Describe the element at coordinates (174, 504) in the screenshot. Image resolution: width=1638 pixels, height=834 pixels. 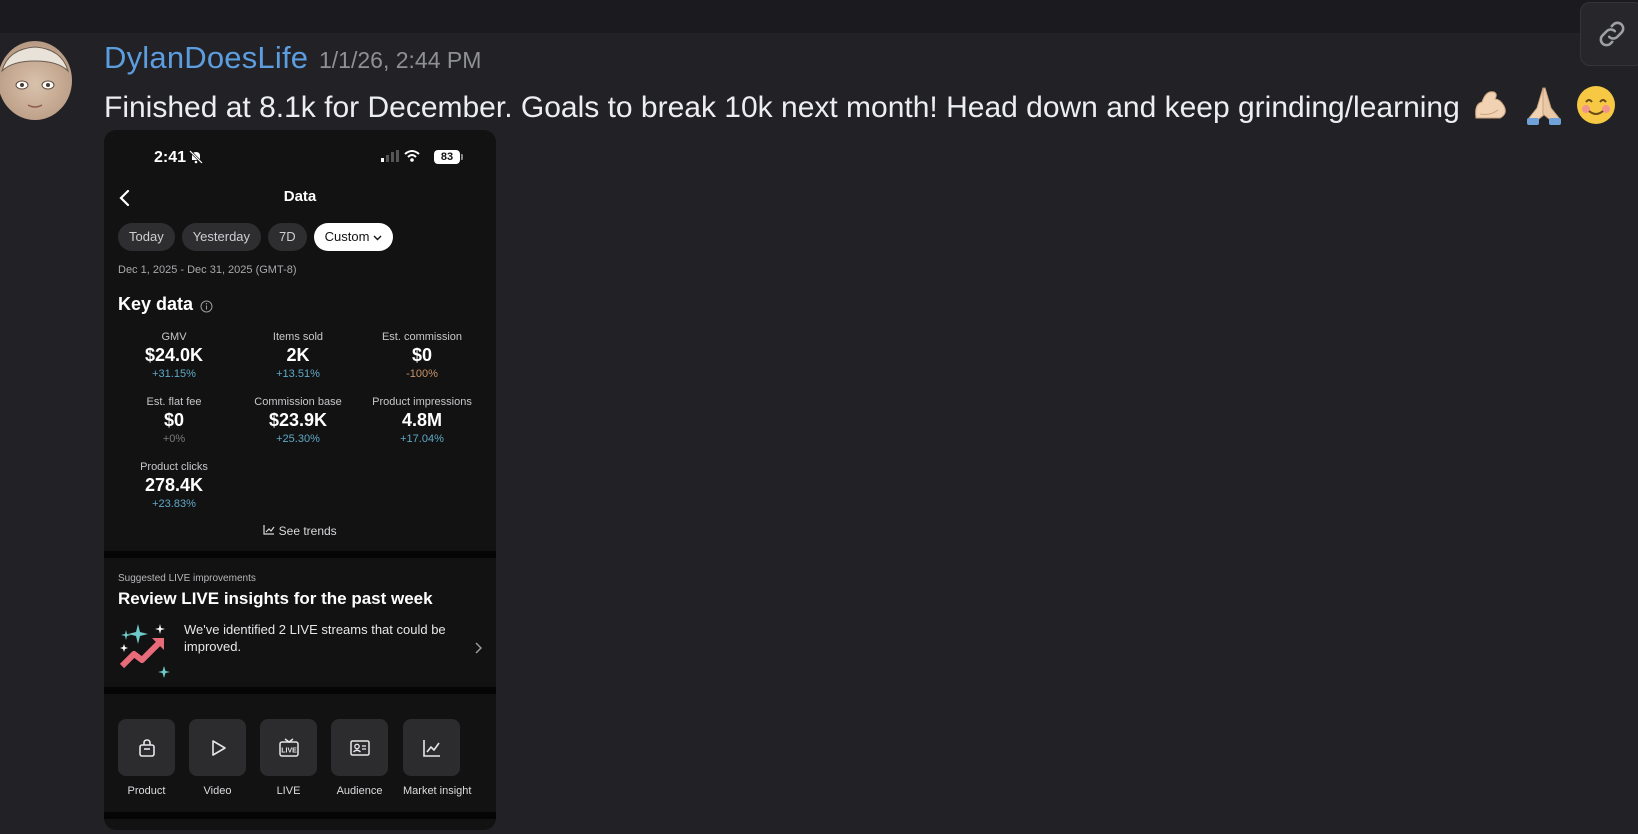
I see `metric-change: +23.83%` at that location.